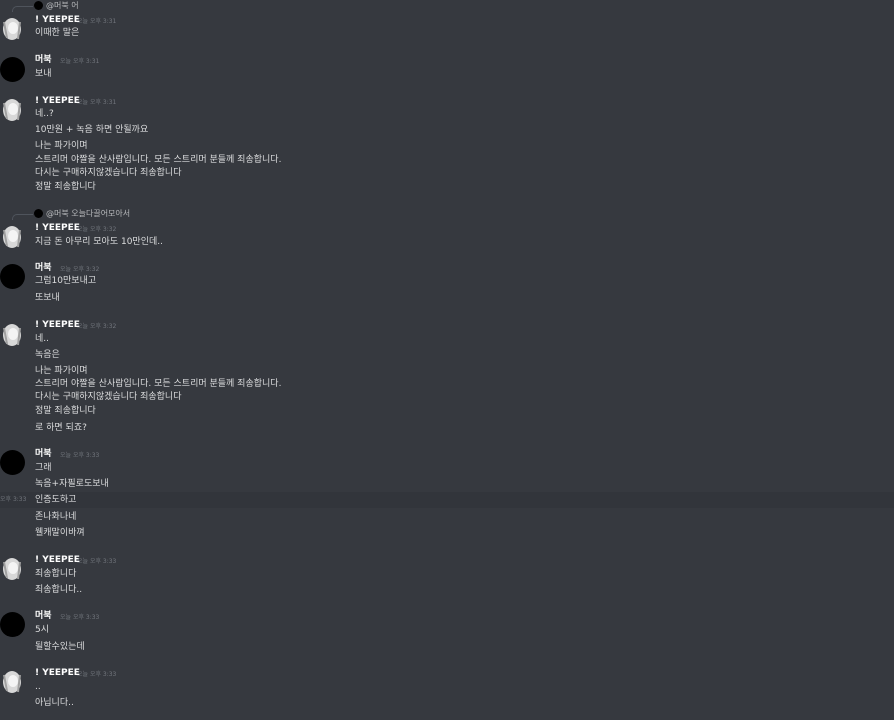 The height and width of the screenshot is (720, 894). I want to click on reply-preview: @머북 오늘다끌어모아서, so click(88, 214).